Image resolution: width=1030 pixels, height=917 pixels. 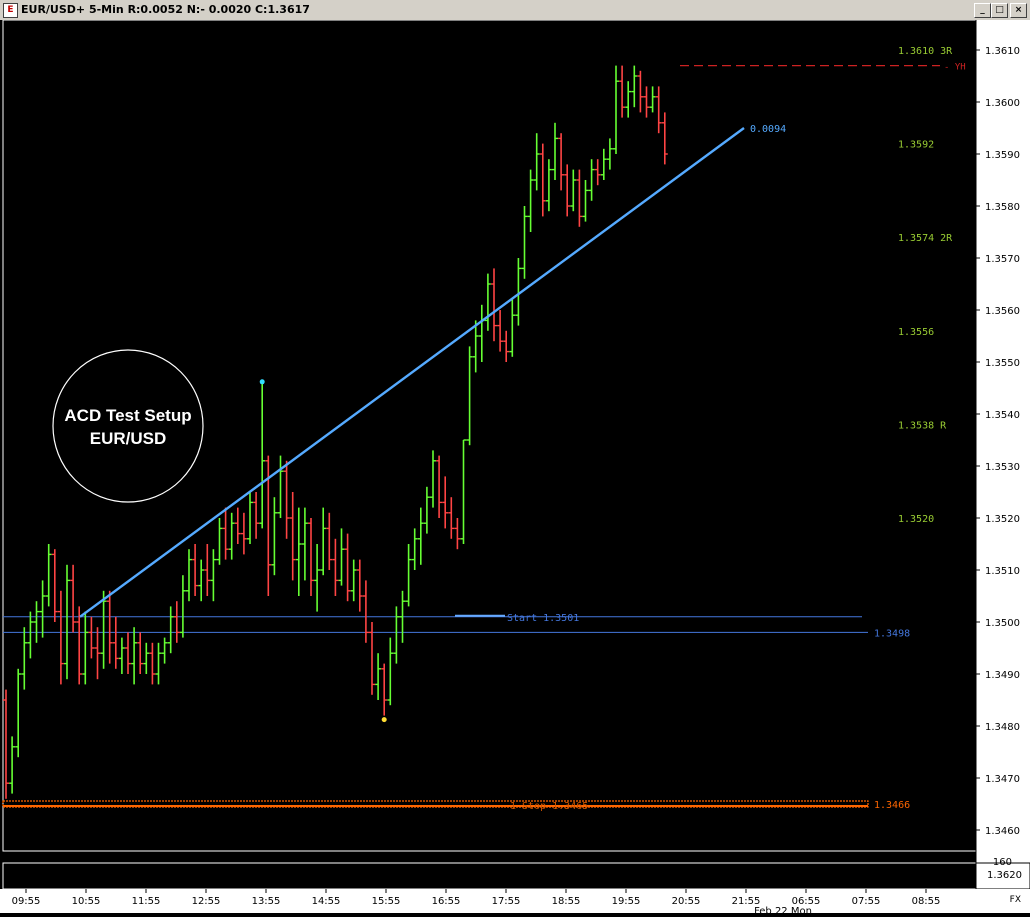 What do you see at coordinates (1018, 10) in the screenshot?
I see `close-icon: ×` at bounding box center [1018, 10].